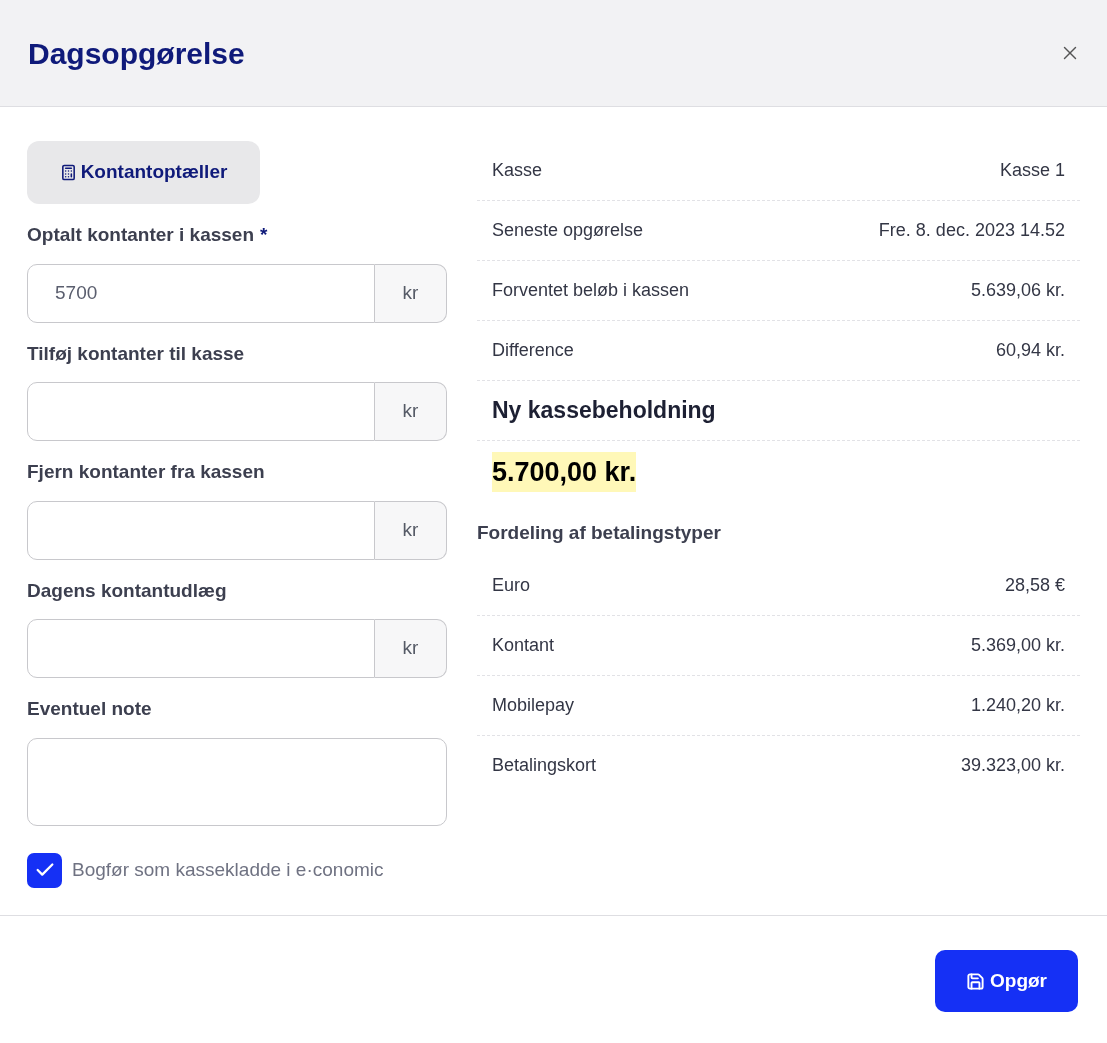 This screenshot has height=1043, width=1107. What do you see at coordinates (568, 230) in the screenshot?
I see `row-label: Seneste opgørelse` at bounding box center [568, 230].